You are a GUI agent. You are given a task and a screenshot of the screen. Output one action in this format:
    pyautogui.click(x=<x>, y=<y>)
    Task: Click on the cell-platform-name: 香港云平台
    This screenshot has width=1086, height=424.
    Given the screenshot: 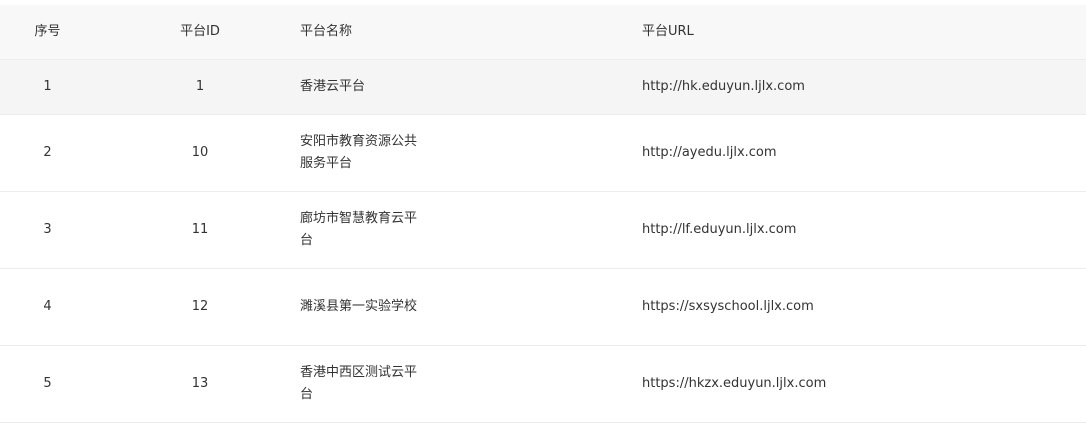 What is the action you would take?
    pyautogui.click(x=360, y=87)
    